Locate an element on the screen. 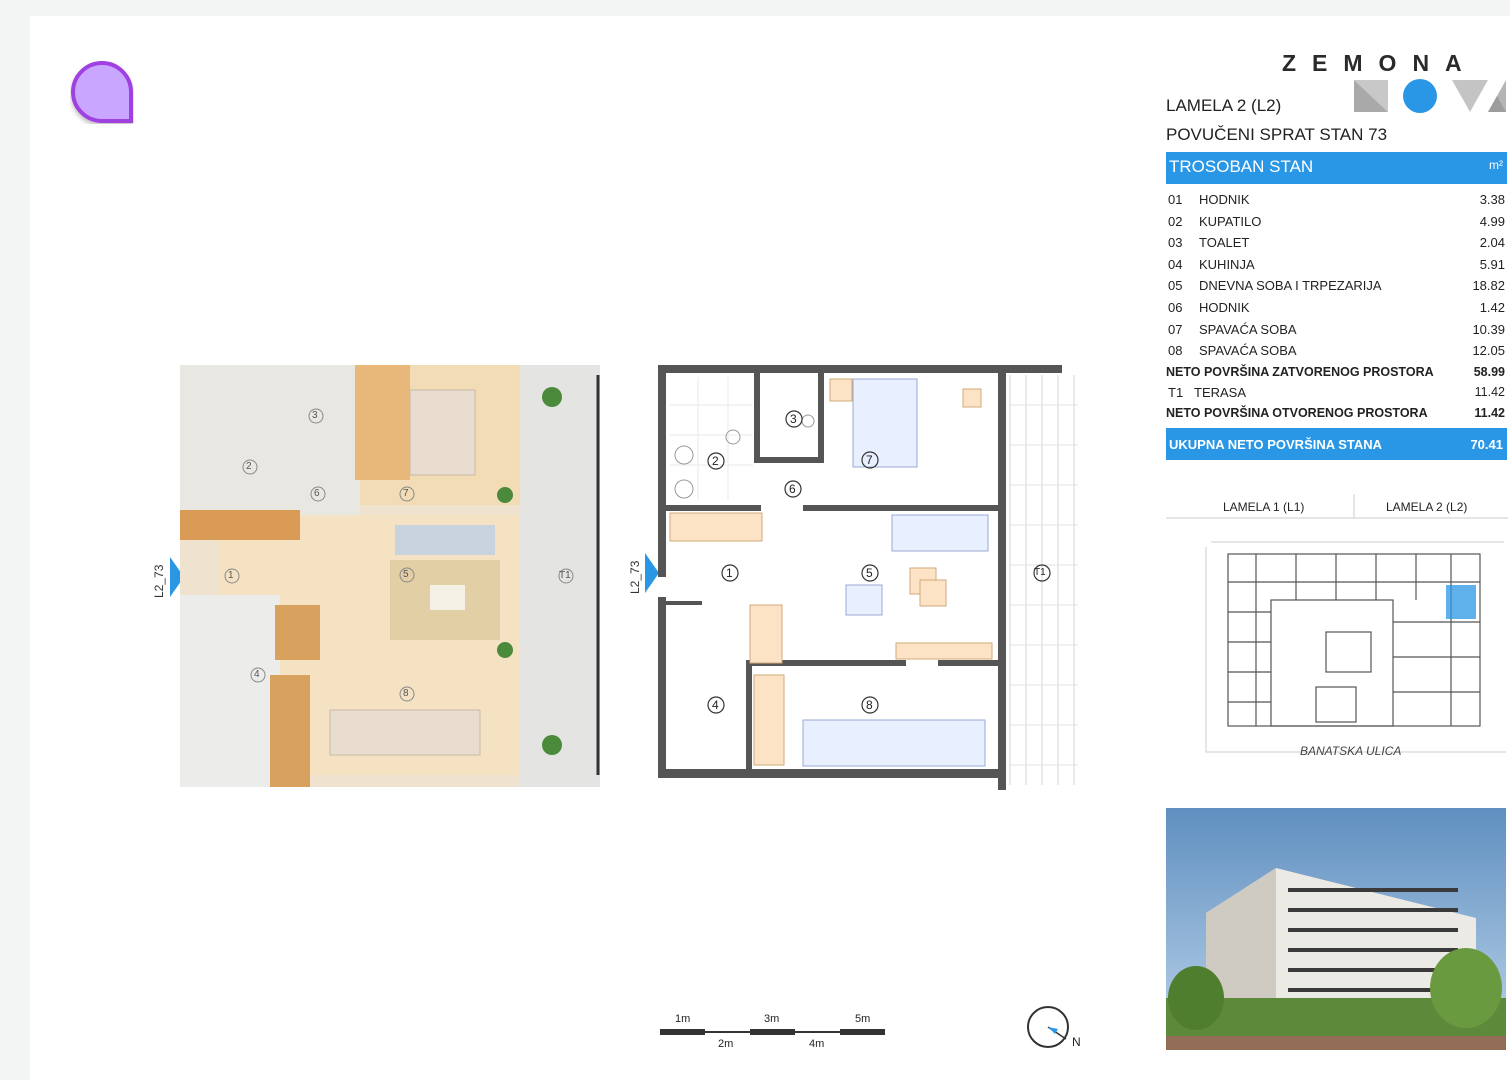  section-mark-left: L2_73 is located at coordinates (159, 581).